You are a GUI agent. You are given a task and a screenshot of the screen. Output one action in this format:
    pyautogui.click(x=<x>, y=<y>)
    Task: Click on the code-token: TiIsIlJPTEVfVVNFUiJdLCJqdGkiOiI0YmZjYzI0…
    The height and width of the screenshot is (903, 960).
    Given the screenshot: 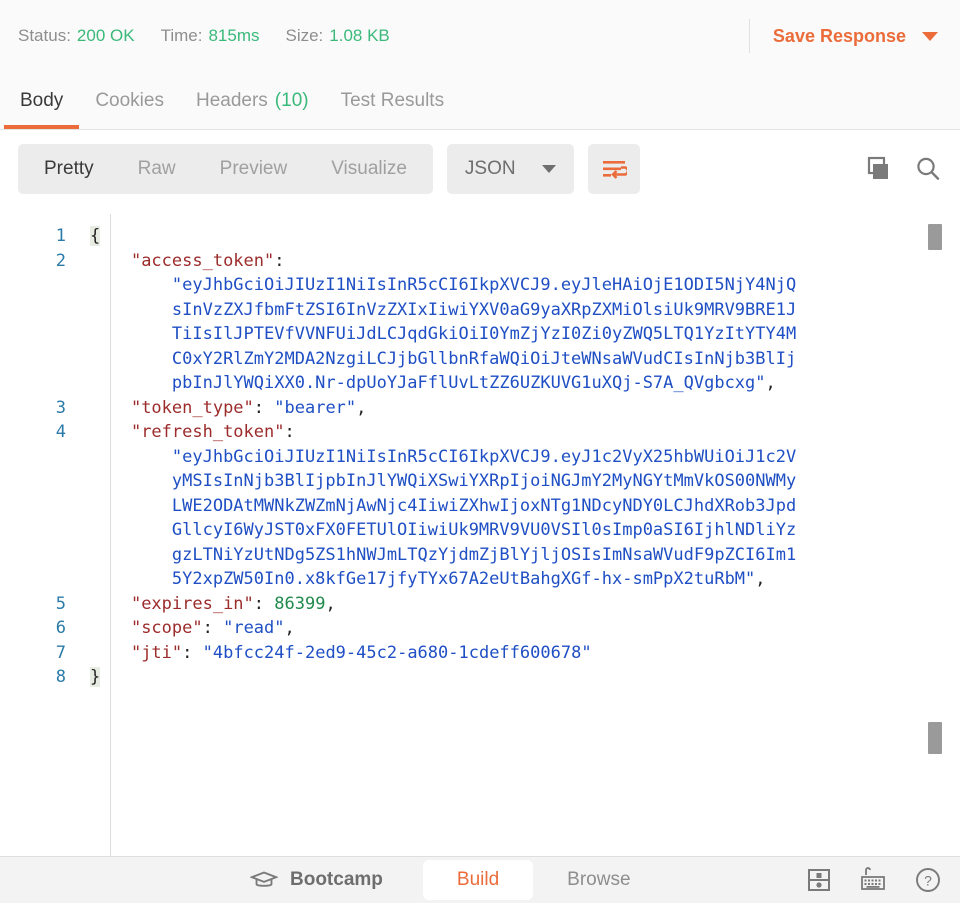 What is the action you would take?
    pyautogui.click(x=484, y=334)
    